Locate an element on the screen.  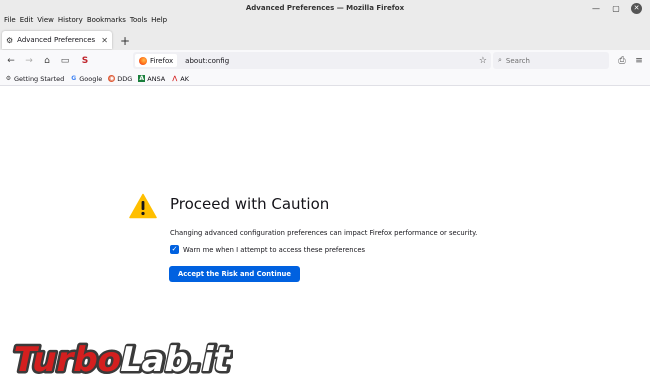
menu-icon: ≡ is located at coordinates (639, 61).